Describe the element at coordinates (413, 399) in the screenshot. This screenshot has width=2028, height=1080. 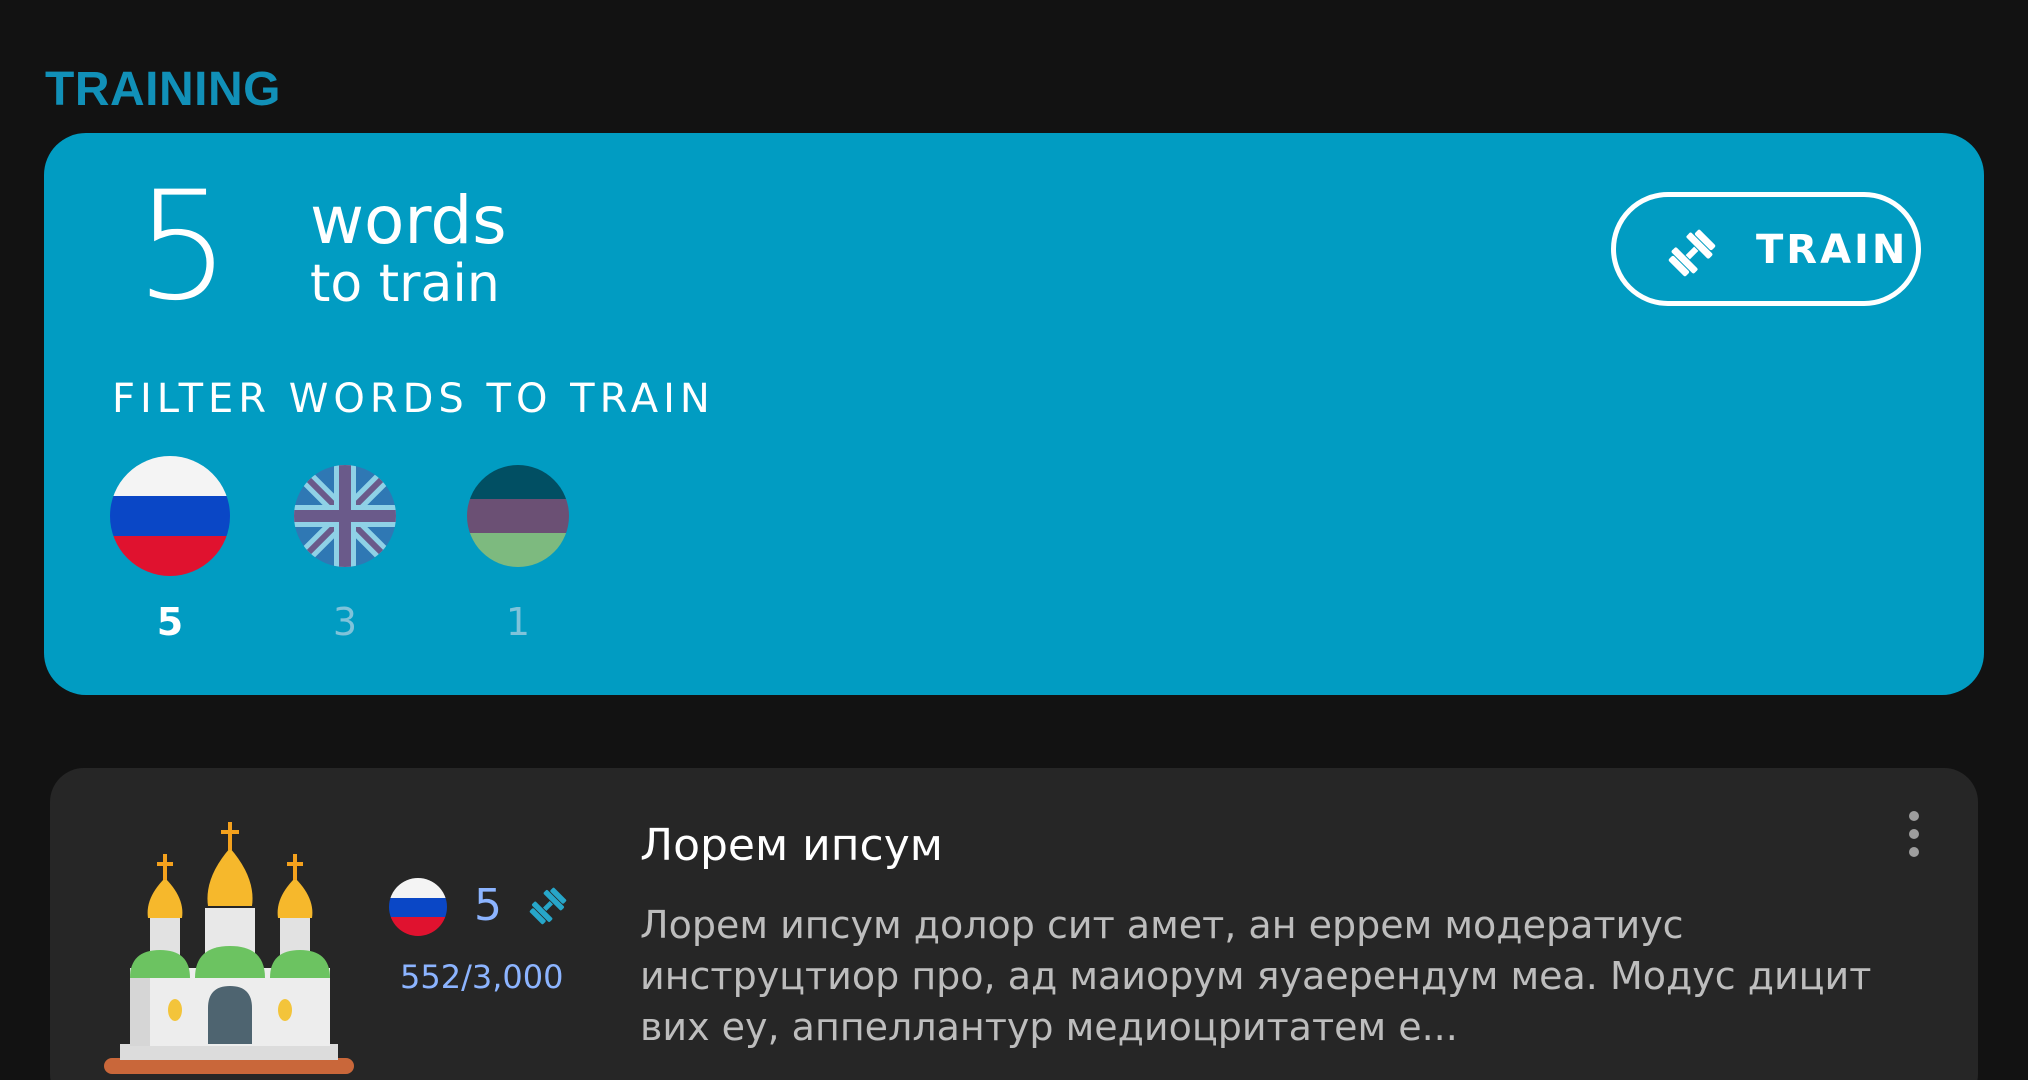
I see `filter-title: FILTER WORDS TO TRAIN` at that location.